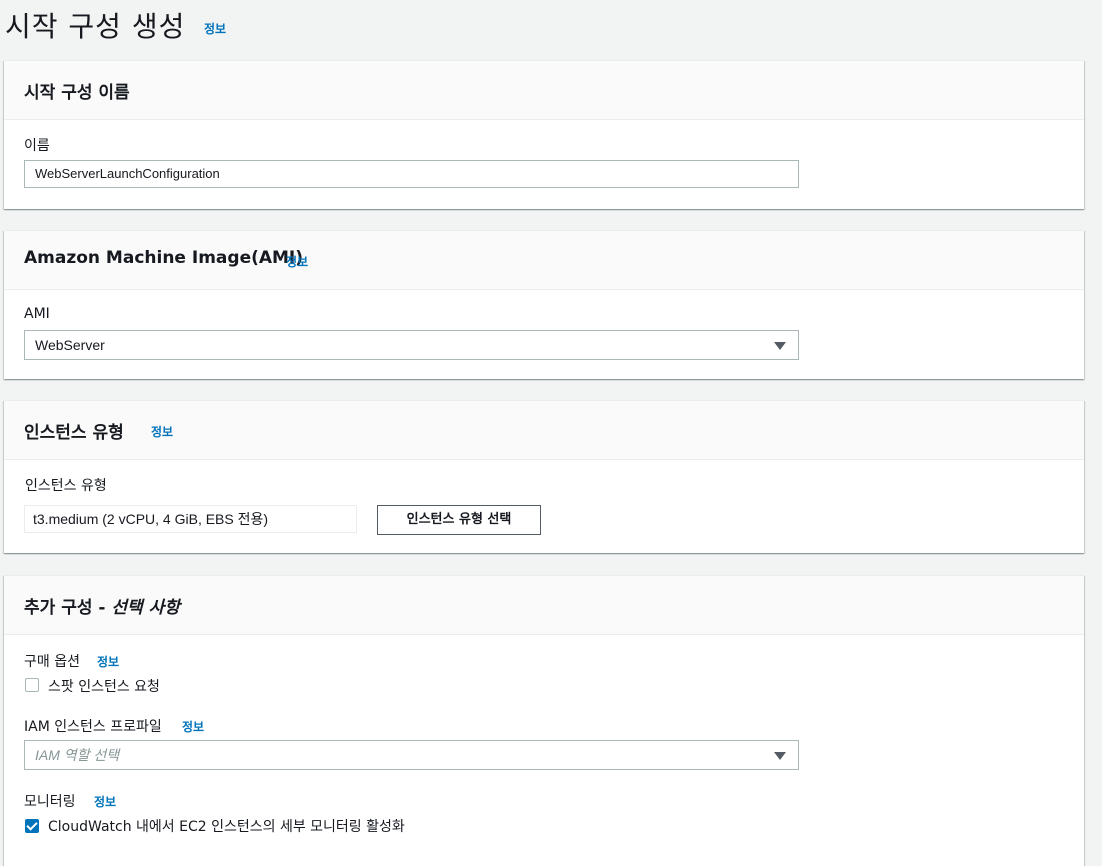 The height and width of the screenshot is (866, 1102). I want to click on ami-label: AMI, so click(37, 314).